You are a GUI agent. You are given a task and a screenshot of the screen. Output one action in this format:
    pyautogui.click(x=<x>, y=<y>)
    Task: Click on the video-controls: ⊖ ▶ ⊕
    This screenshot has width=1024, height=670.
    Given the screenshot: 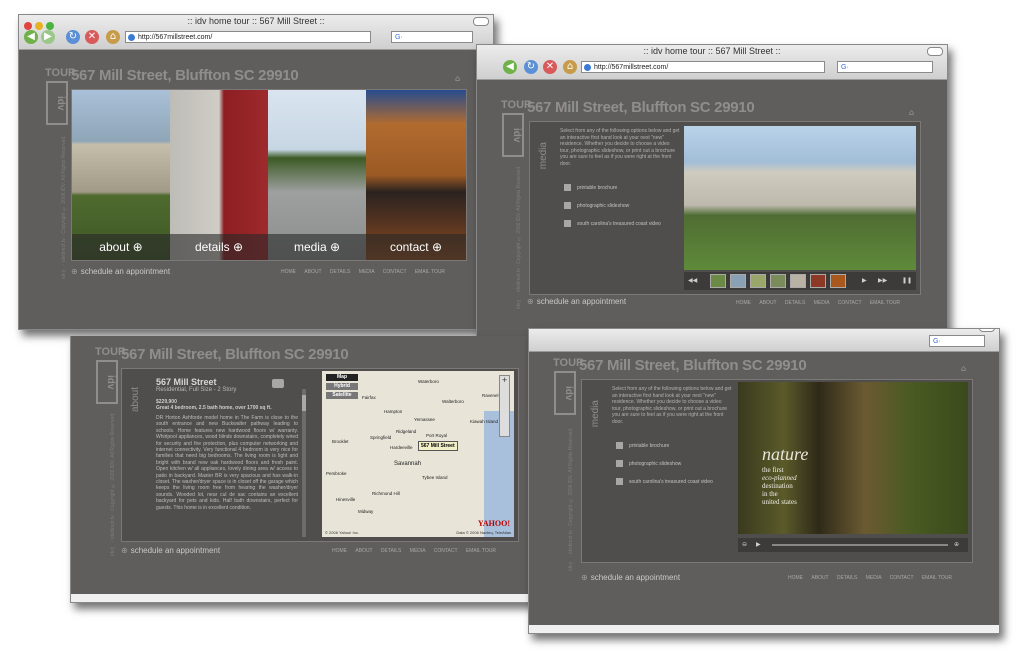 What is the action you would take?
    pyautogui.click(x=853, y=545)
    